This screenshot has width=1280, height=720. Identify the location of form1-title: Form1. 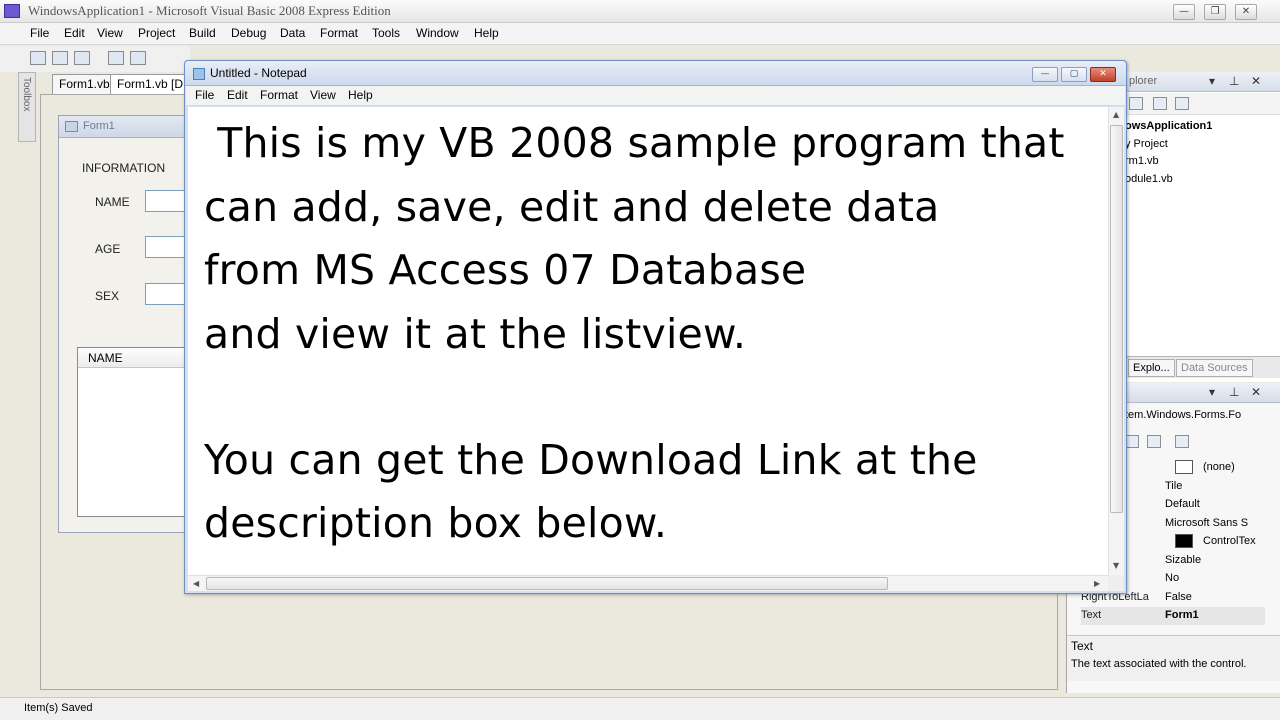
(99, 126).